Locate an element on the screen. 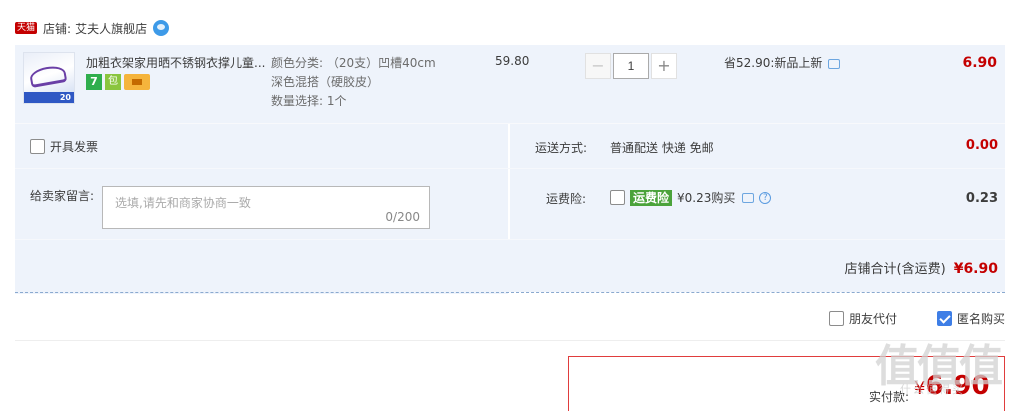 The height and width of the screenshot is (411, 1025). anonymous-buy-option: 匿名购买 is located at coordinates (971, 318).